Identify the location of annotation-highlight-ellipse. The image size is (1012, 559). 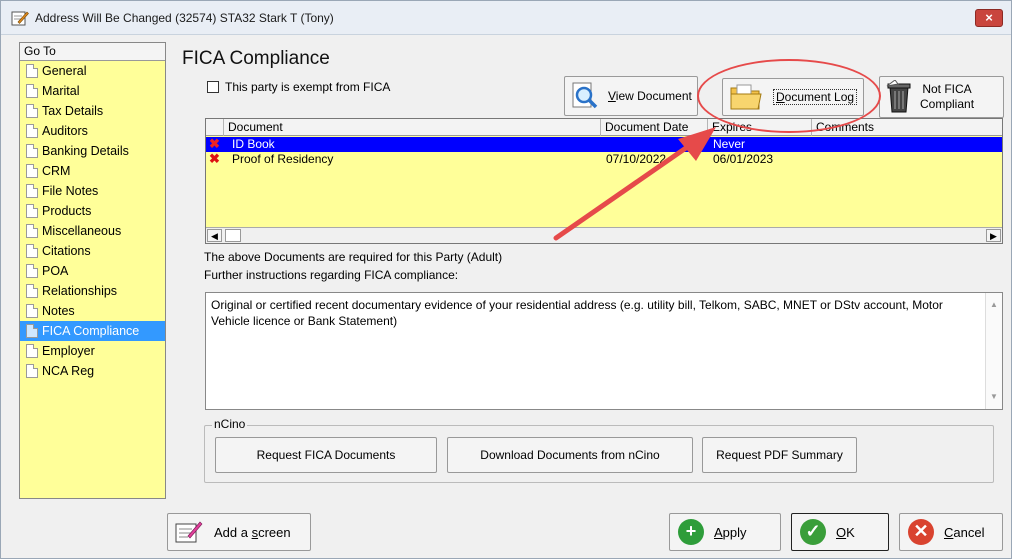
(789, 96).